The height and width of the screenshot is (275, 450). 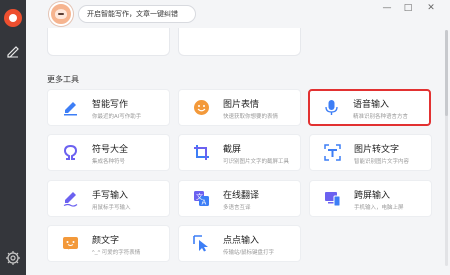 What do you see at coordinates (431, 8) in the screenshot?
I see `close-button: ✕` at bounding box center [431, 8].